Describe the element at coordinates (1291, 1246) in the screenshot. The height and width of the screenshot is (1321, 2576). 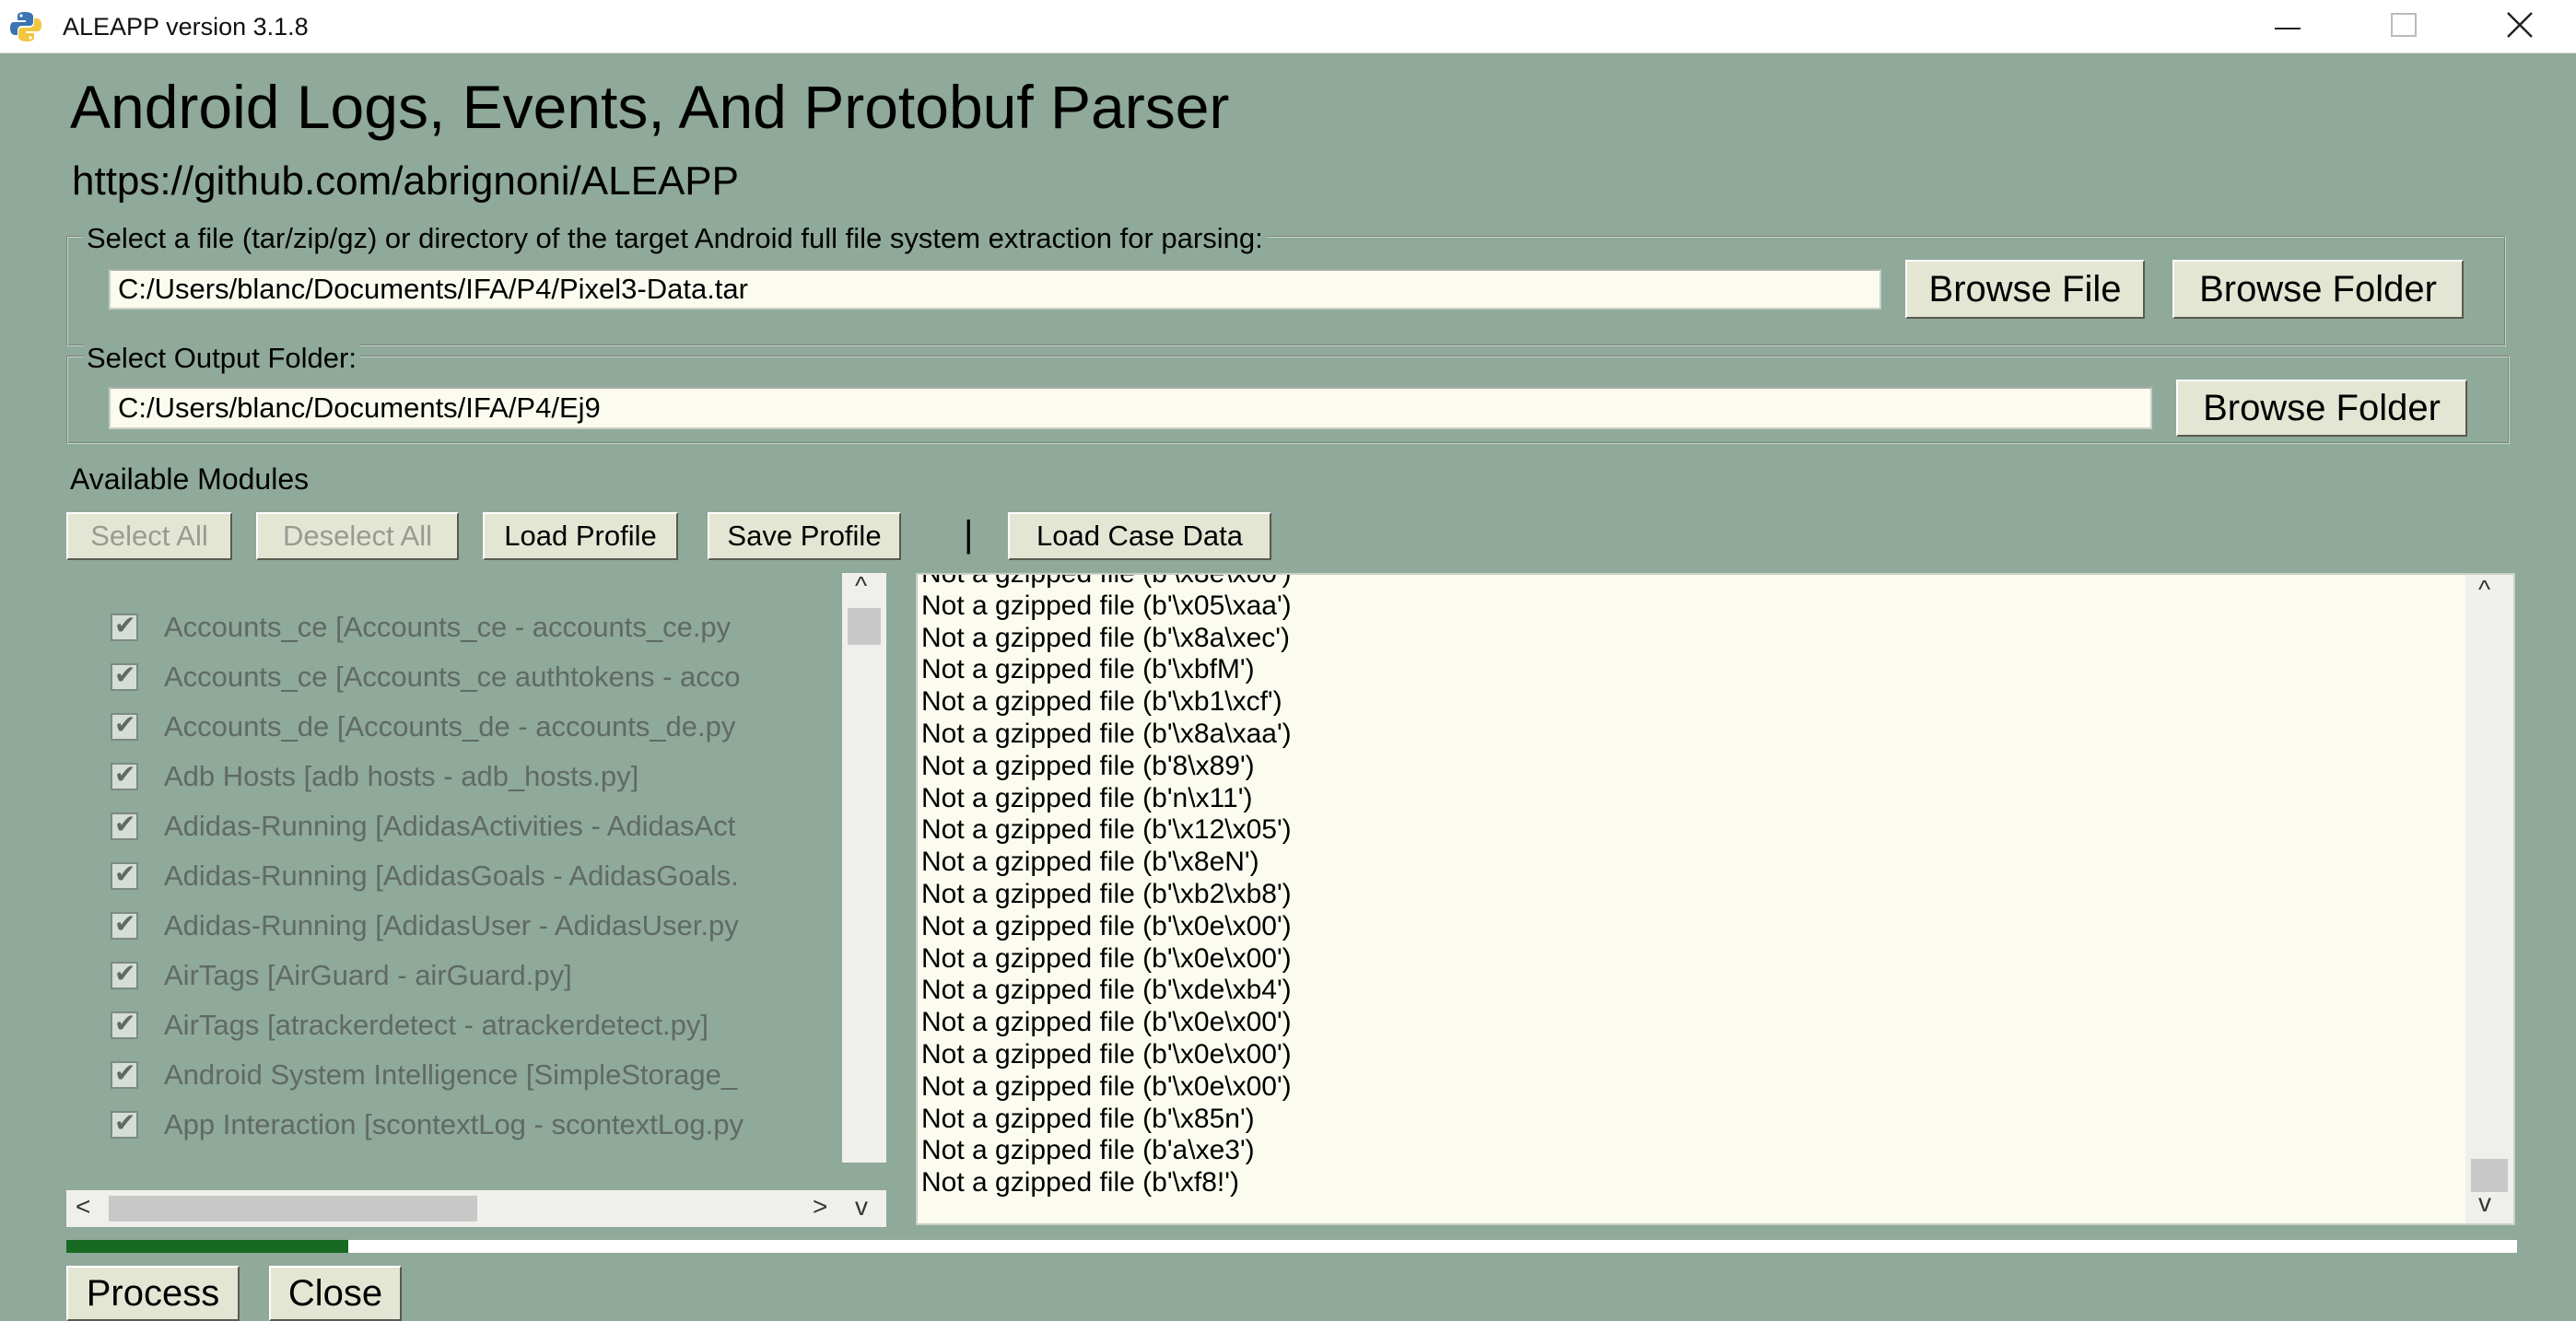
I see `progress-bar` at that location.